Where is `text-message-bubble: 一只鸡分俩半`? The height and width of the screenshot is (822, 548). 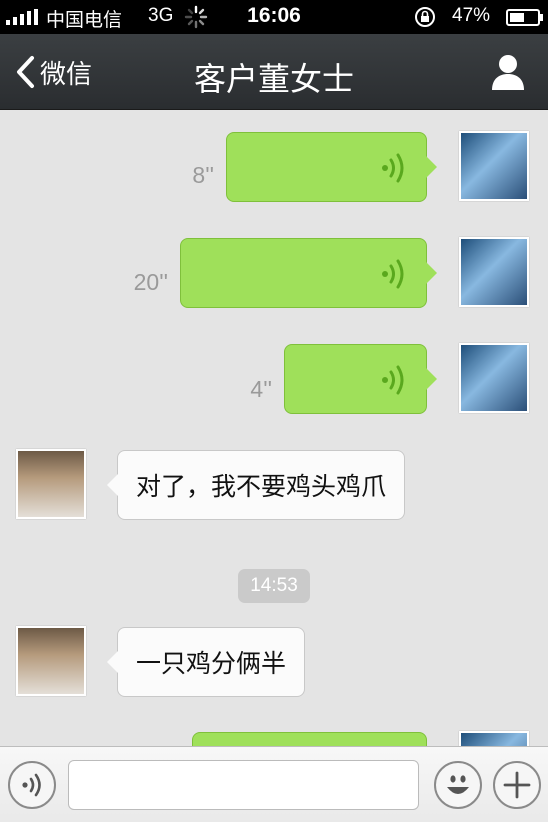
text-message-bubble: 一只鸡分俩半 is located at coordinates (206, 662).